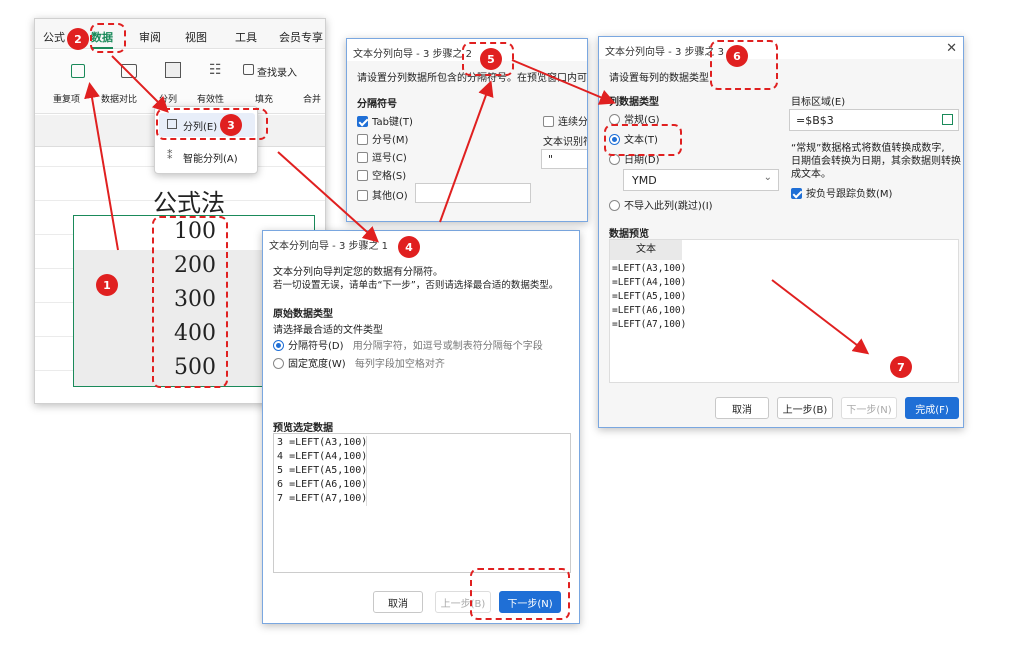  Describe the element at coordinates (107, 285) in the screenshot. I see `step-badge: 1` at that location.